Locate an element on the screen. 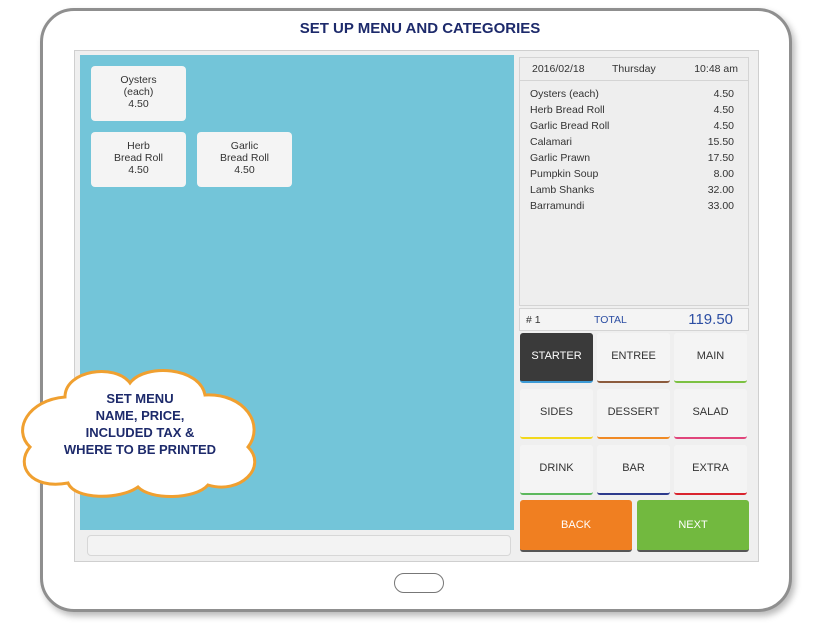 The width and height of the screenshot is (840, 630). category-dessert: DESSERT is located at coordinates (633, 414).